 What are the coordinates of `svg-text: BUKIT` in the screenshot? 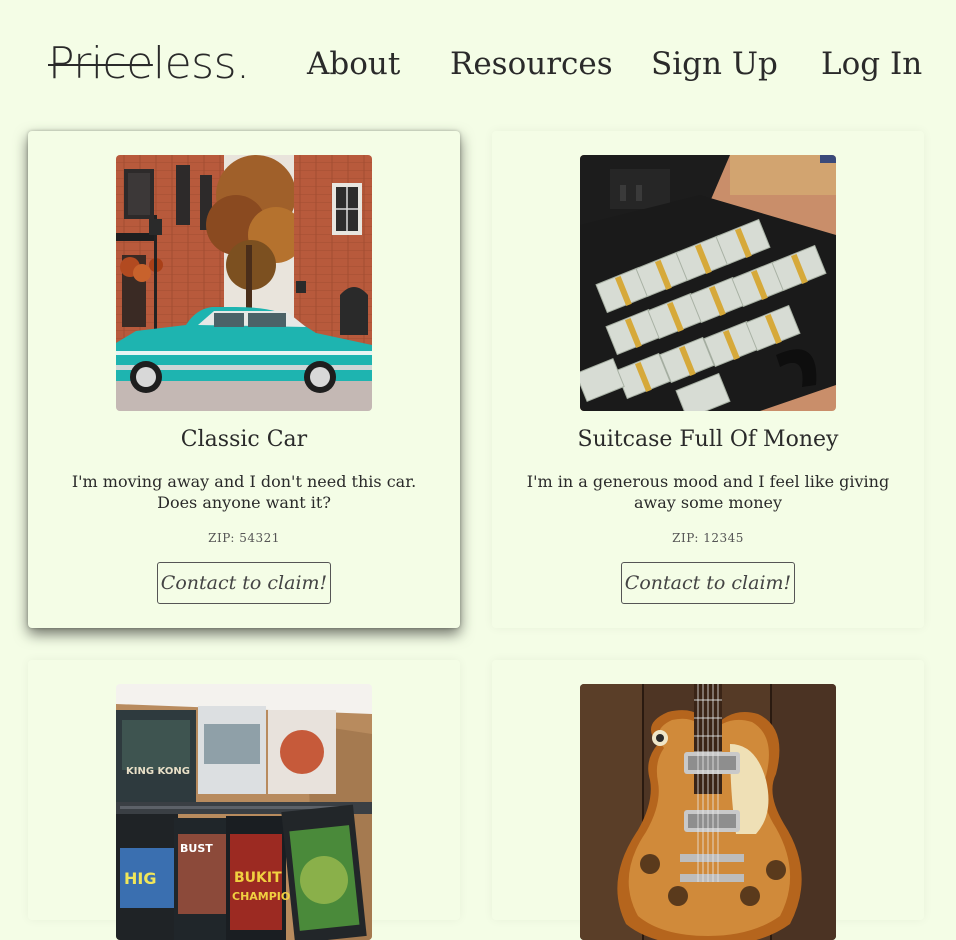 It's located at (258, 878).